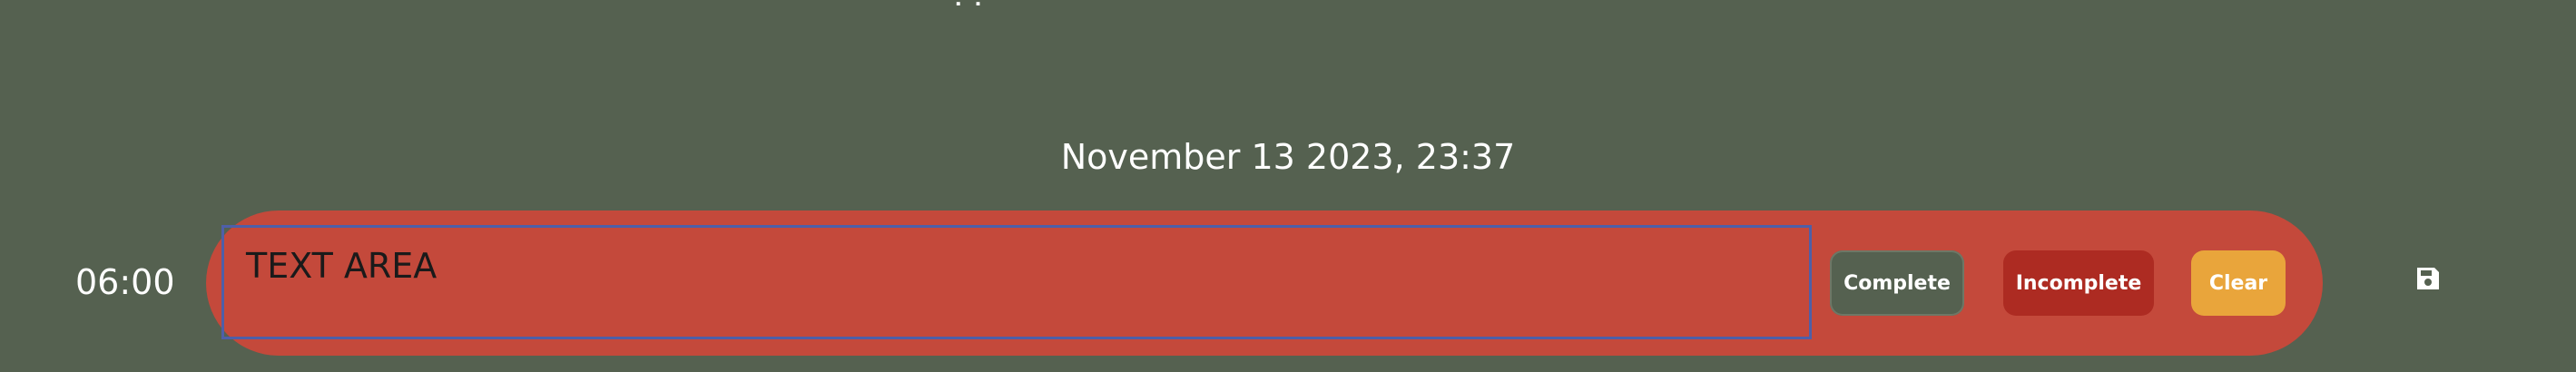  Describe the element at coordinates (1897, 283) in the screenshot. I see `complete-button: Complete` at that location.